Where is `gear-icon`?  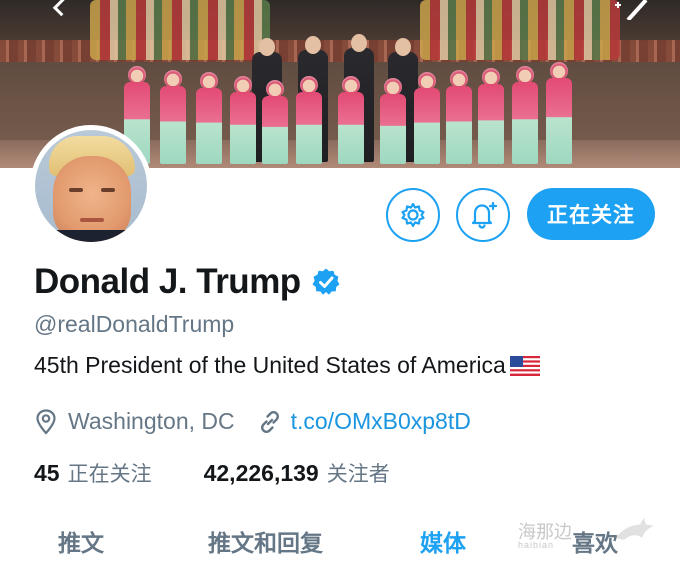 gear-icon is located at coordinates (413, 215).